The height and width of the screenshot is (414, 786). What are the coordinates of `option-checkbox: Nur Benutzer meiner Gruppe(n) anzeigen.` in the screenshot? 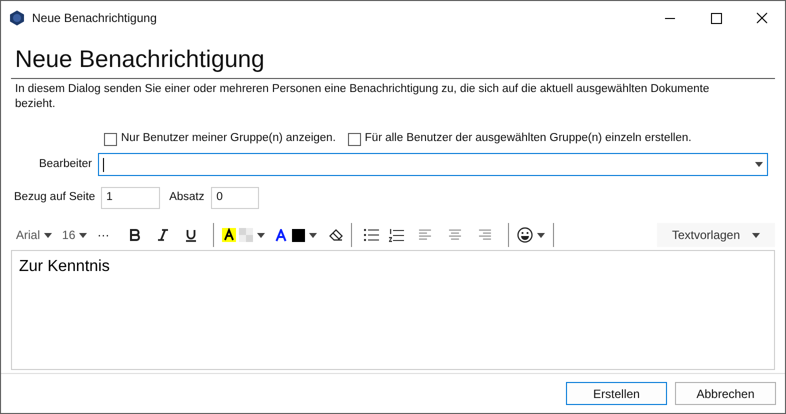 It's located at (220, 139).